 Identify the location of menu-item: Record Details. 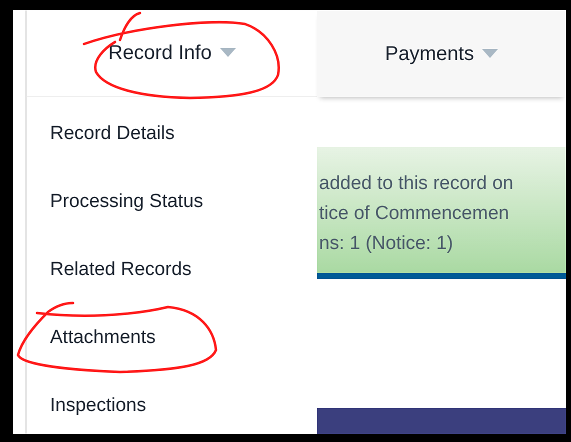
(104, 133).